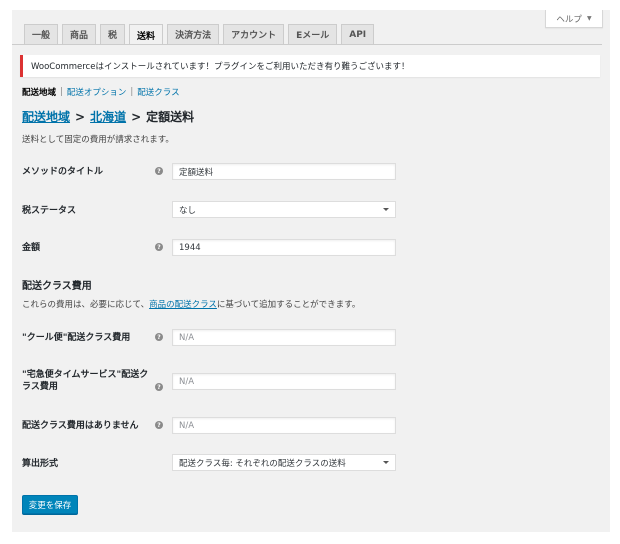  What do you see at coordinates (284, 247) in the screenshot?
I see `amount-input: 1944` at bounding box center [284, 247].